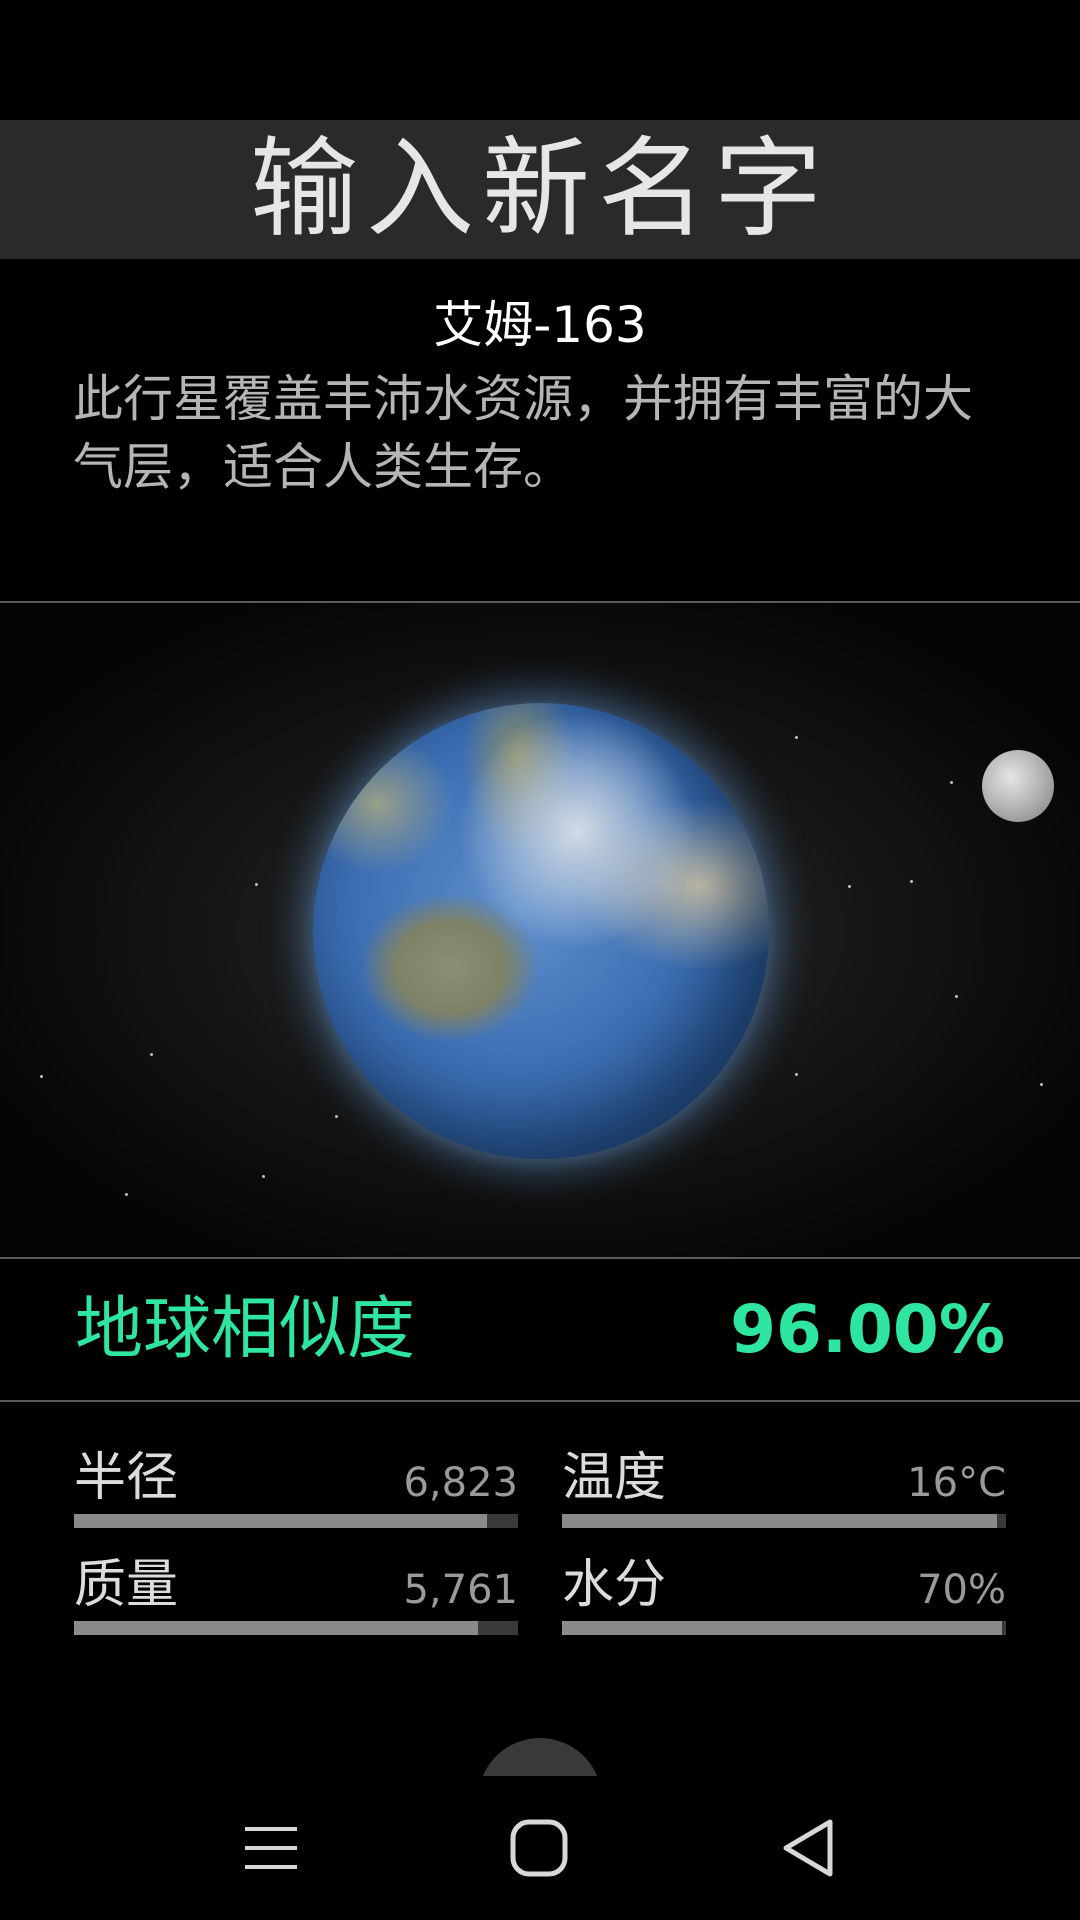 The width and height of the screenshot is (1080, 1920). I want to click on header-bar: 输入新名字, so click(540, 189).